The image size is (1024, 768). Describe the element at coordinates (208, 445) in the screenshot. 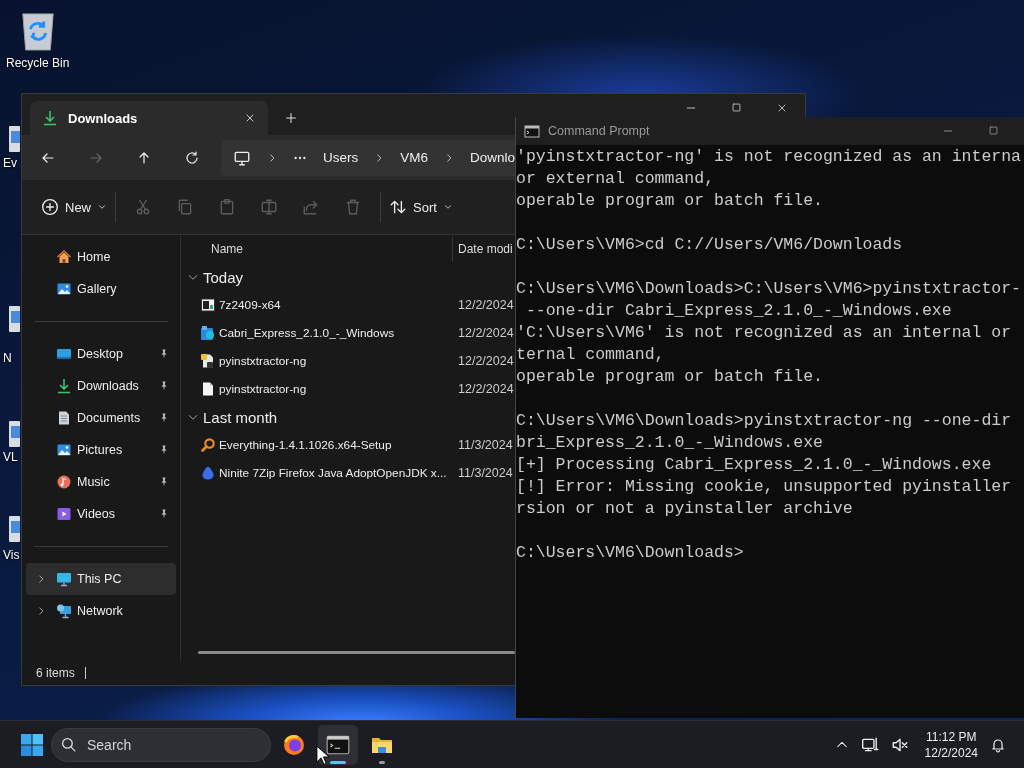

I see `magnifier-icon` at that location.